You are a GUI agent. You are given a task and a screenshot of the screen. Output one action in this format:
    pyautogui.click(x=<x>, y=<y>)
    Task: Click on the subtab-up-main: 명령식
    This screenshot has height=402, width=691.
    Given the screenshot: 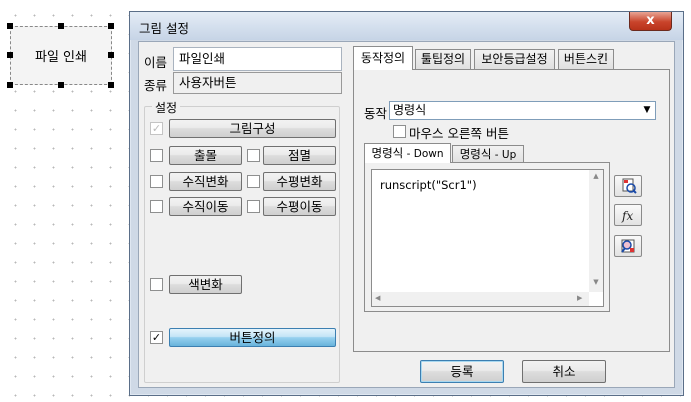 What is the action you would take?
    pyautogui.click(x=475, y=154)
    